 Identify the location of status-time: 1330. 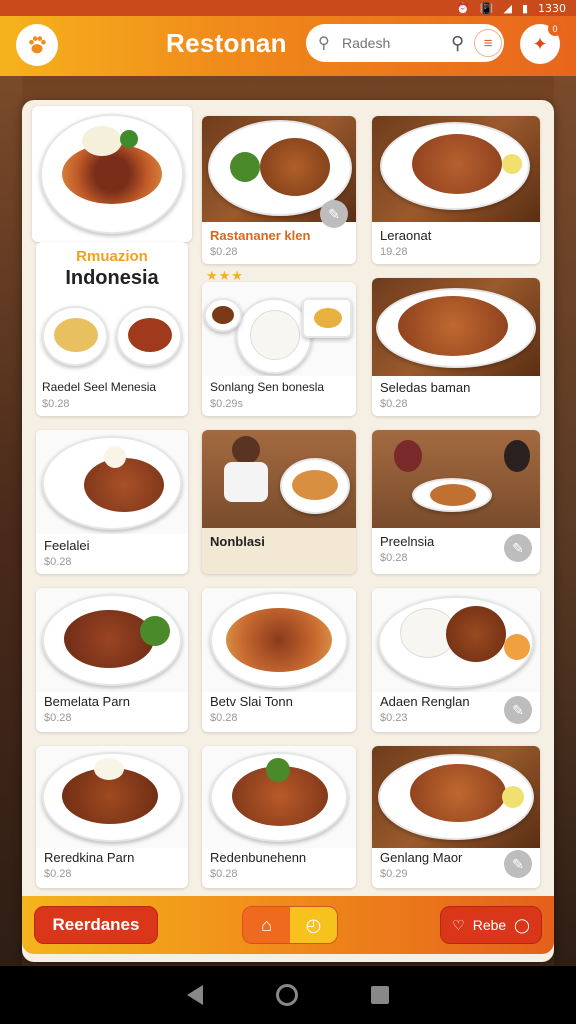
(552, 8).